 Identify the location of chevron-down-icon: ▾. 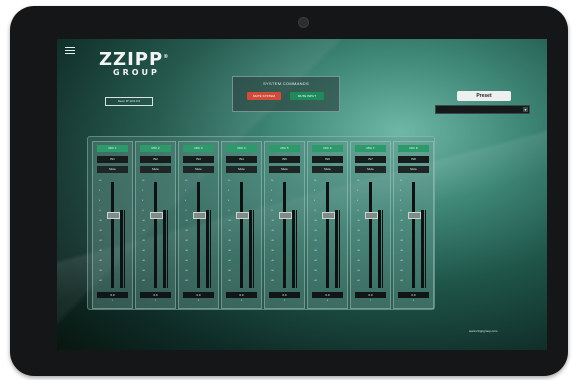
(525, 109).